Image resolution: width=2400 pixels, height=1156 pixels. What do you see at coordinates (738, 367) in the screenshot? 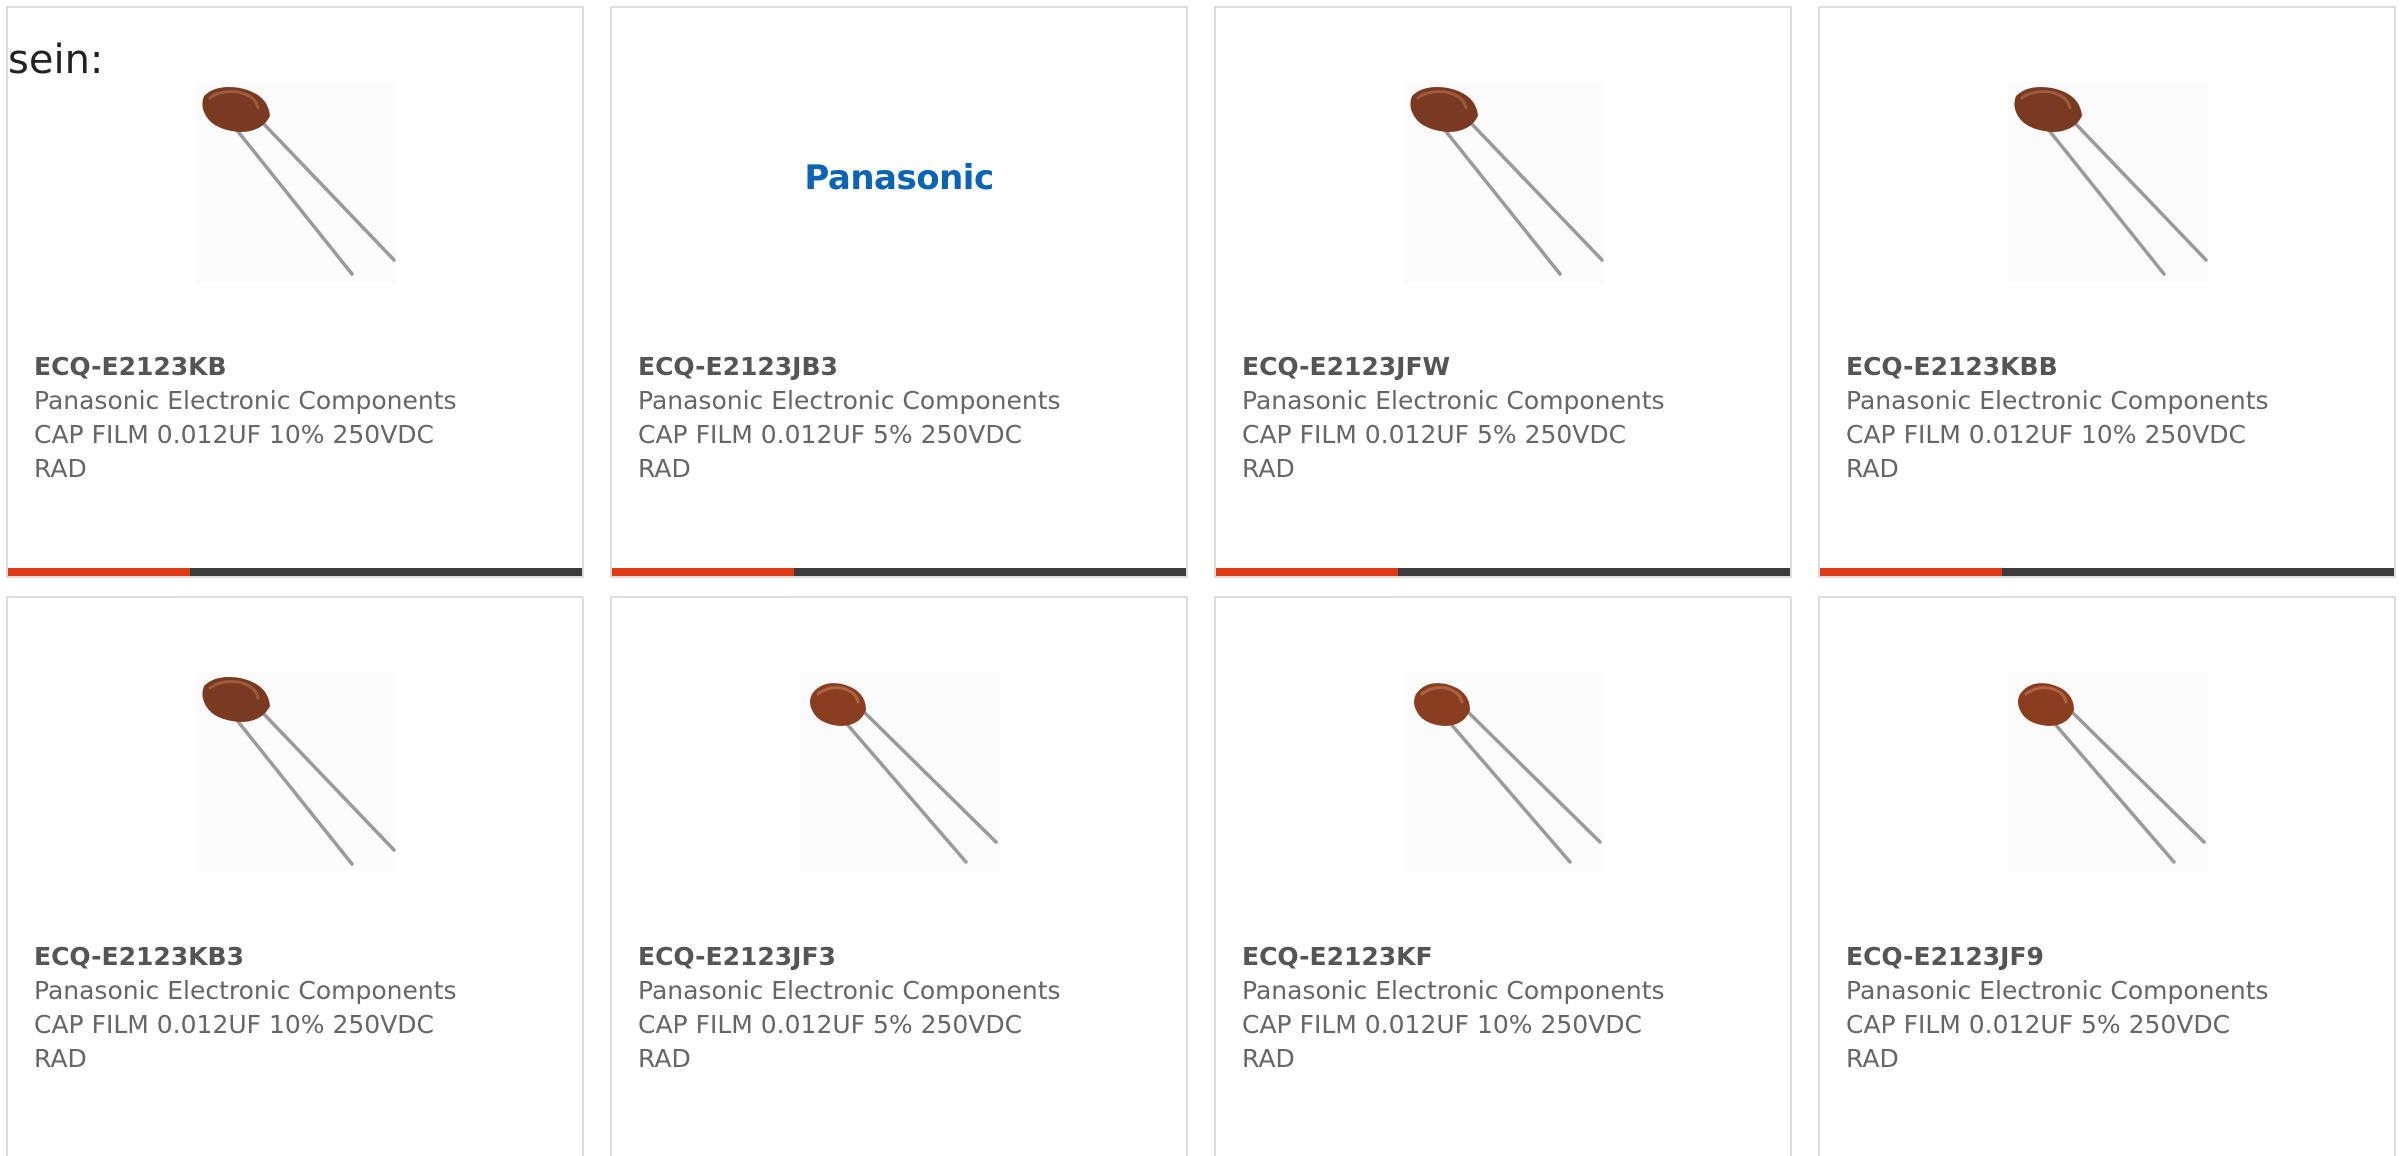
I see `part-number: ECQ-E2123JB3` at bounding box center [738, 367].